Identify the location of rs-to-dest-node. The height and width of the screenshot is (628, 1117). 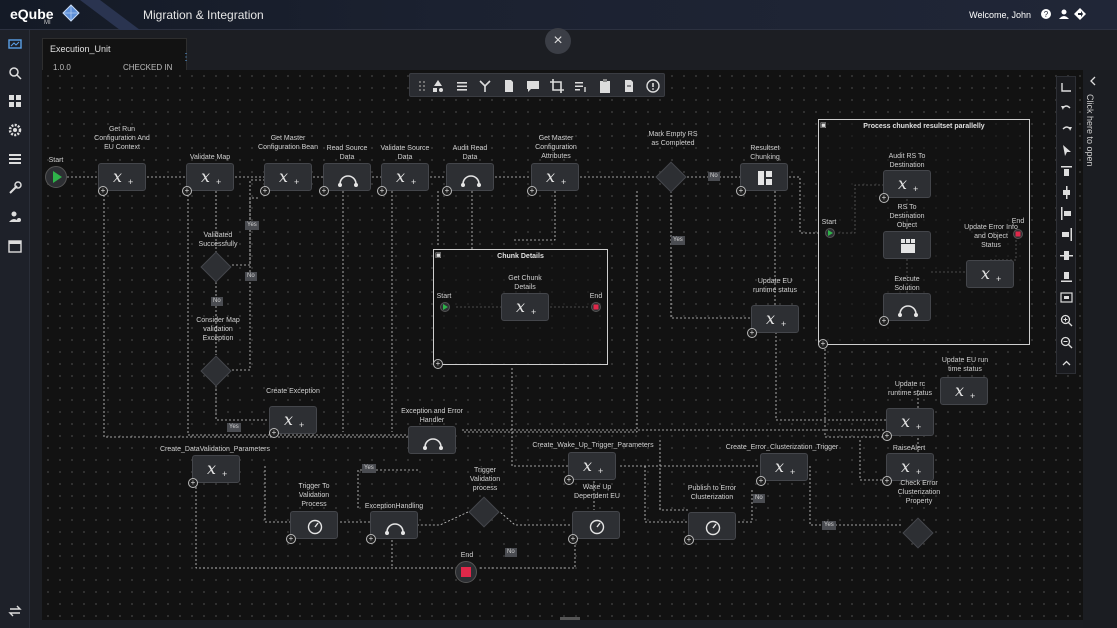
(907, 245).